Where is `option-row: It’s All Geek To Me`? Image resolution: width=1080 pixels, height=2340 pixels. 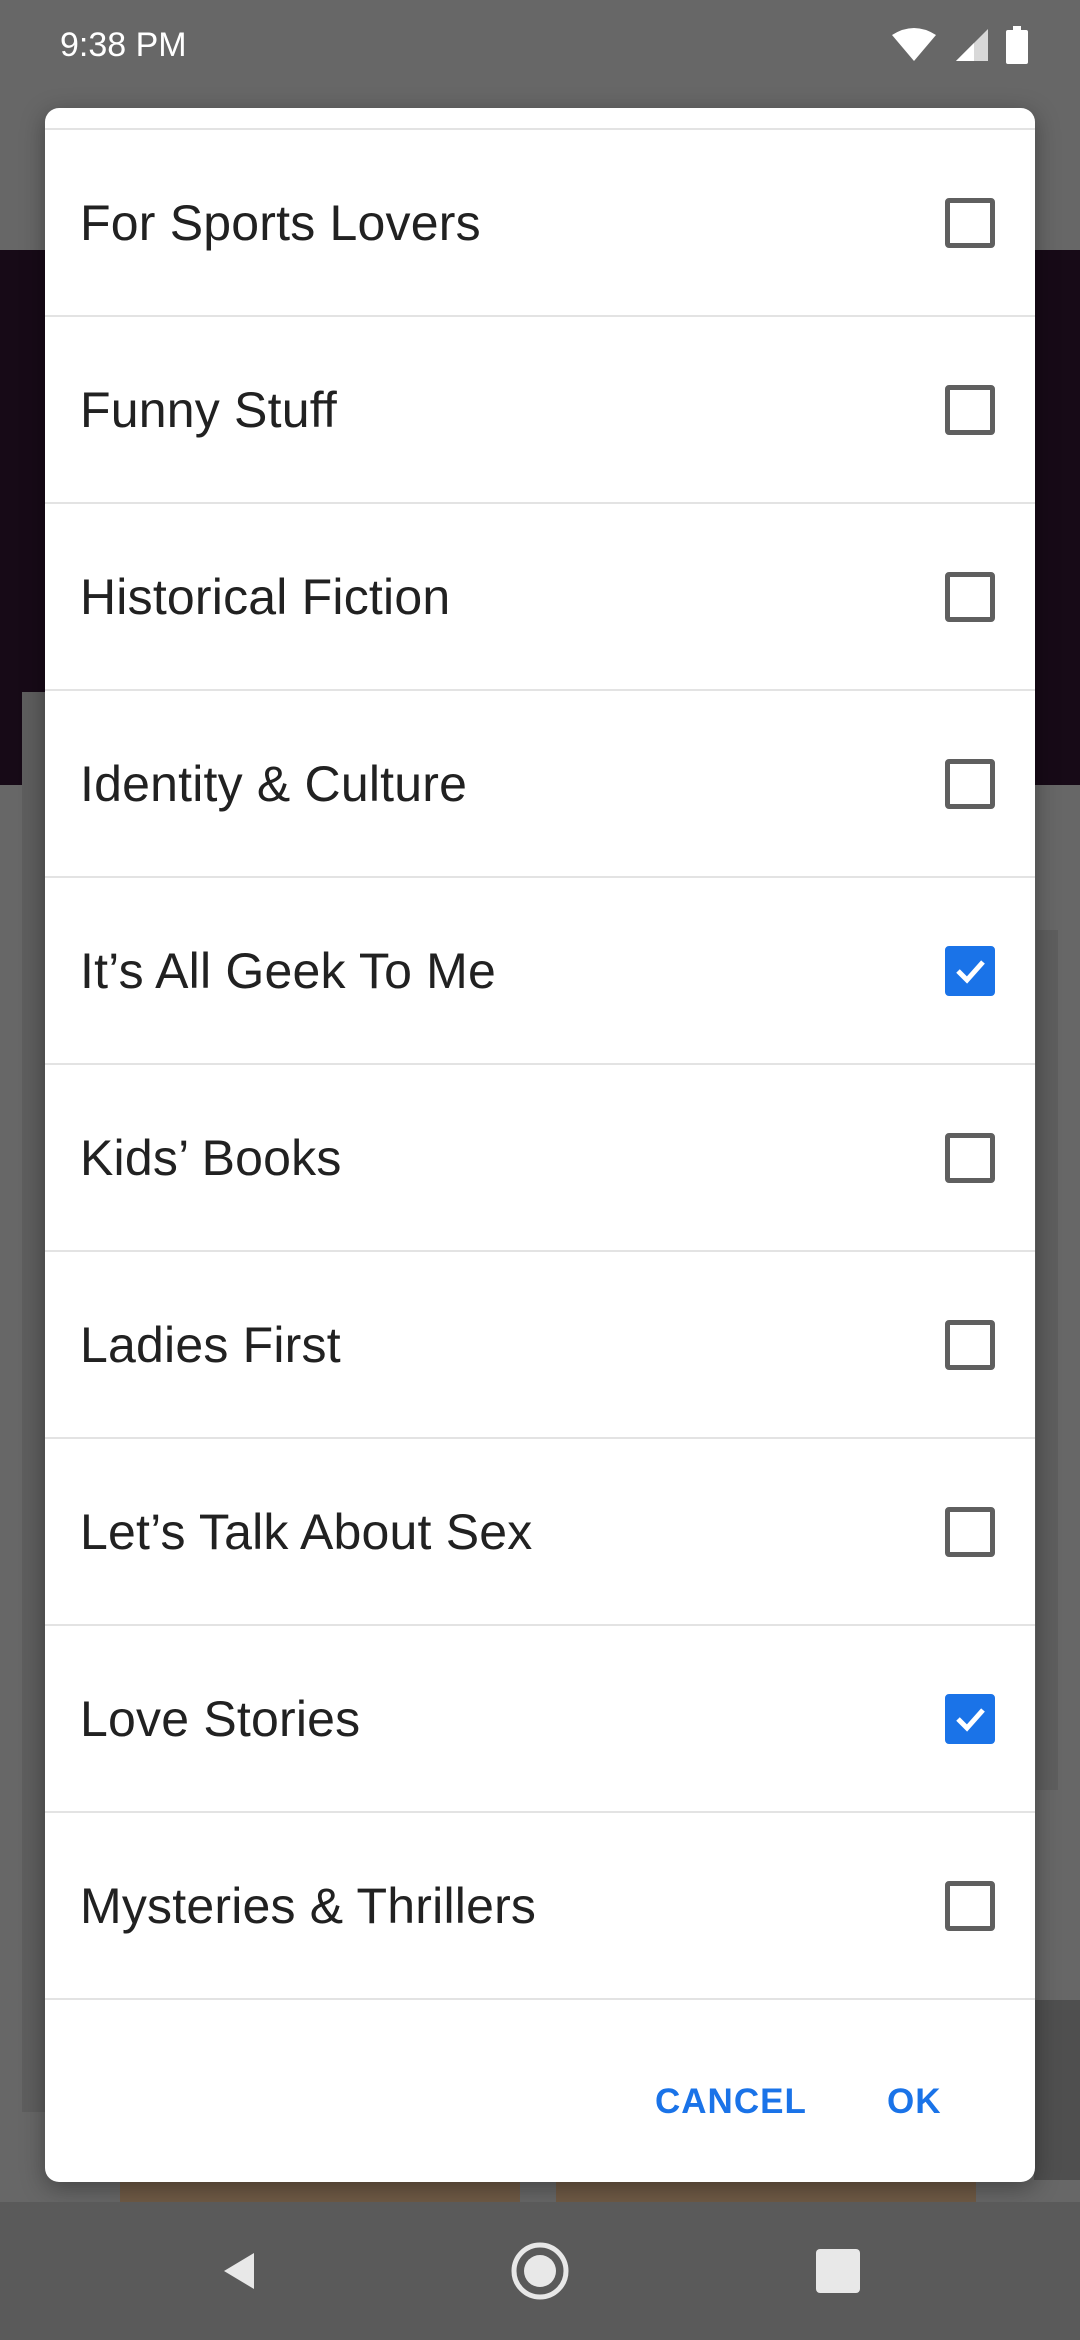
option-row: It’s All Geek To Me is located at coordinates (540, 971).